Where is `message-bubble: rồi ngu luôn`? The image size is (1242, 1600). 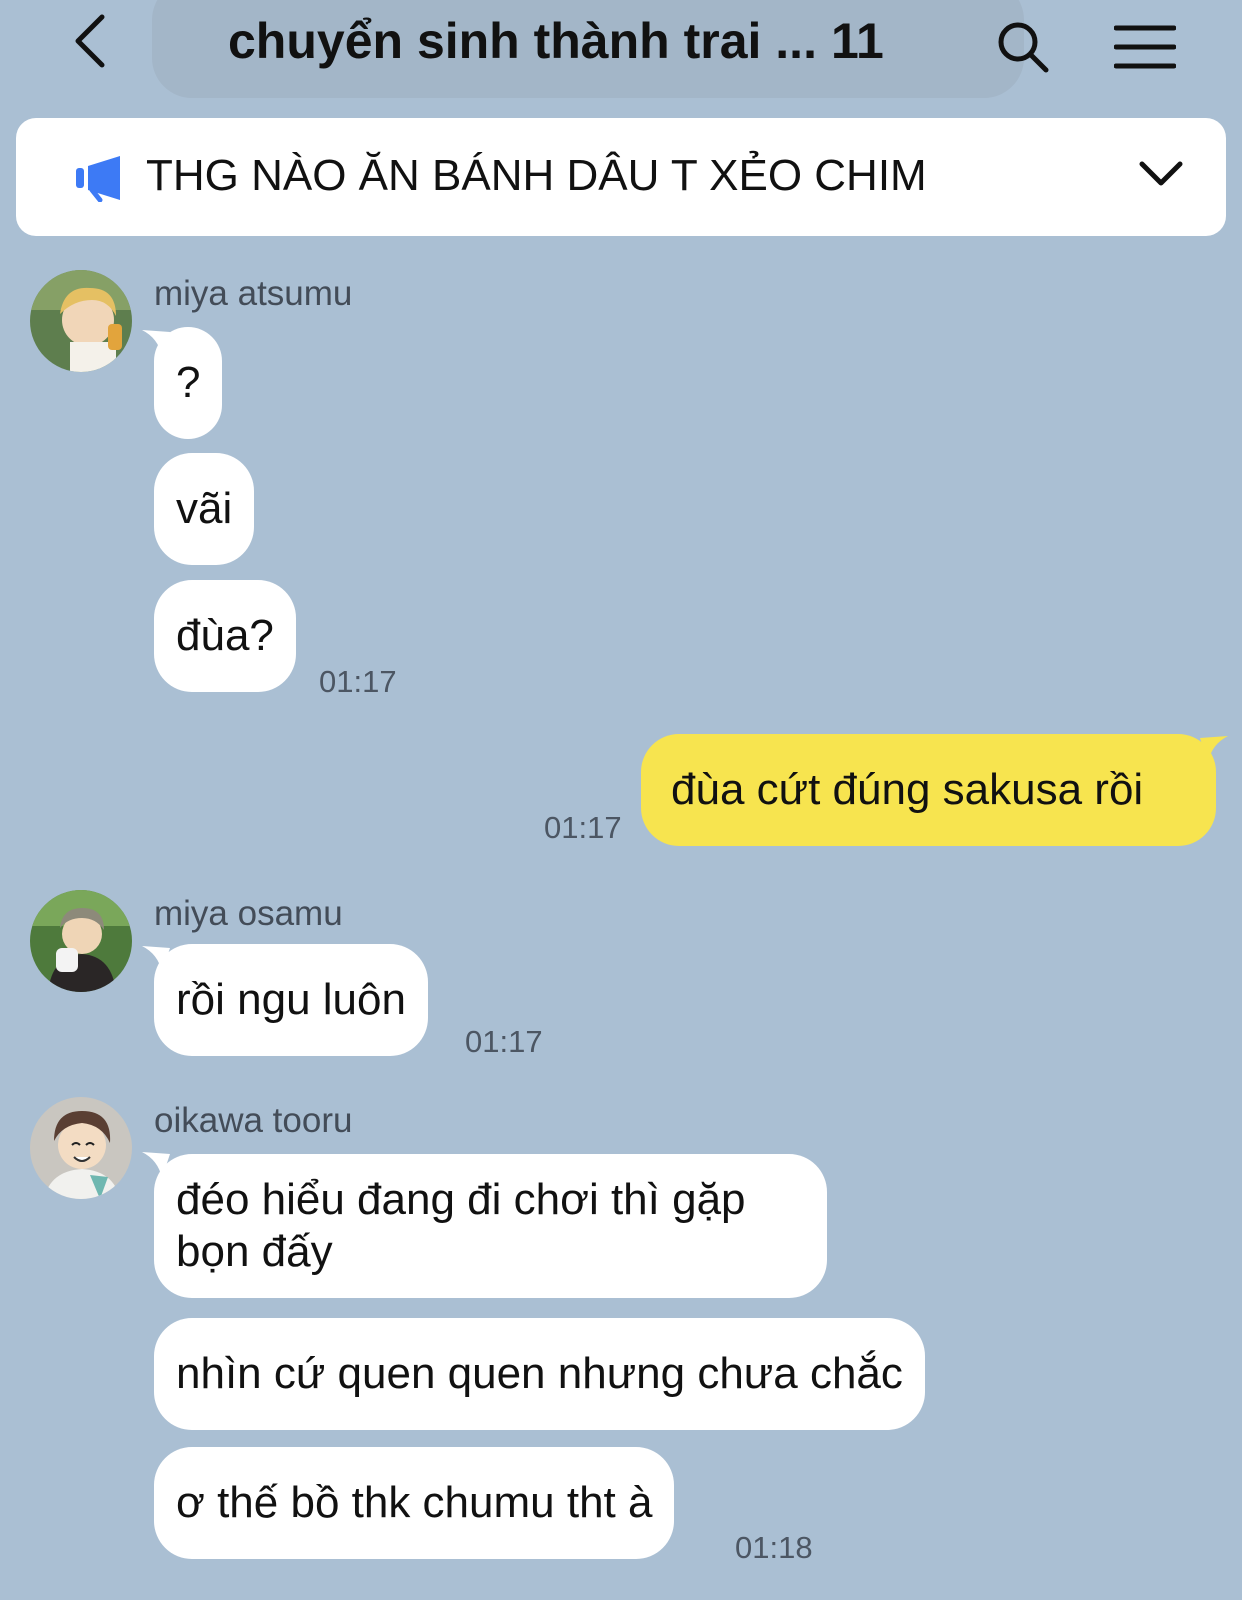
message-bubble: rồi ngu luôn is located at coordinates (291, 1000).